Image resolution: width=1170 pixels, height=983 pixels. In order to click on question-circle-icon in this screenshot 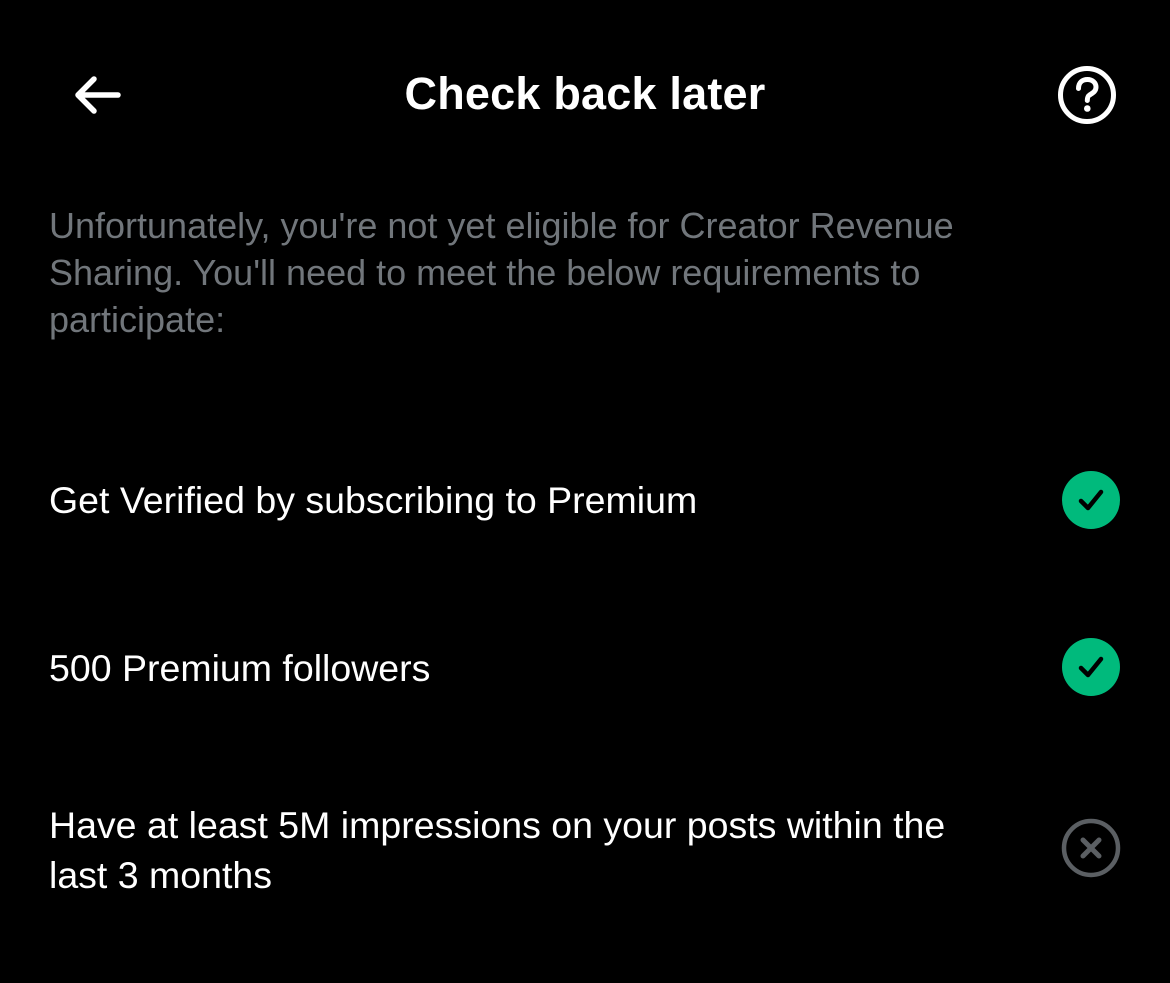, I will do `click(1087, 95)`.